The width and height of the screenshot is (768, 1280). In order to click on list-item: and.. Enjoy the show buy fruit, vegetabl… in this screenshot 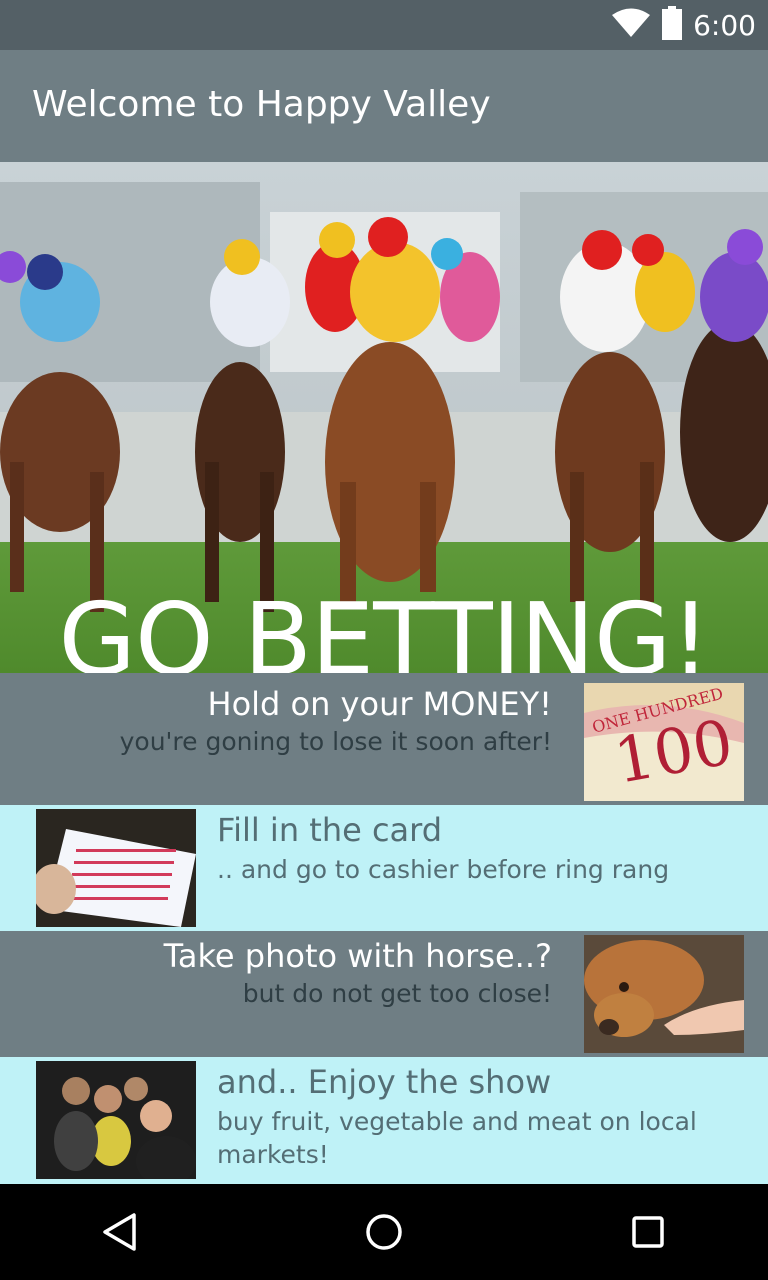, I will do `click(384, 1120)`.